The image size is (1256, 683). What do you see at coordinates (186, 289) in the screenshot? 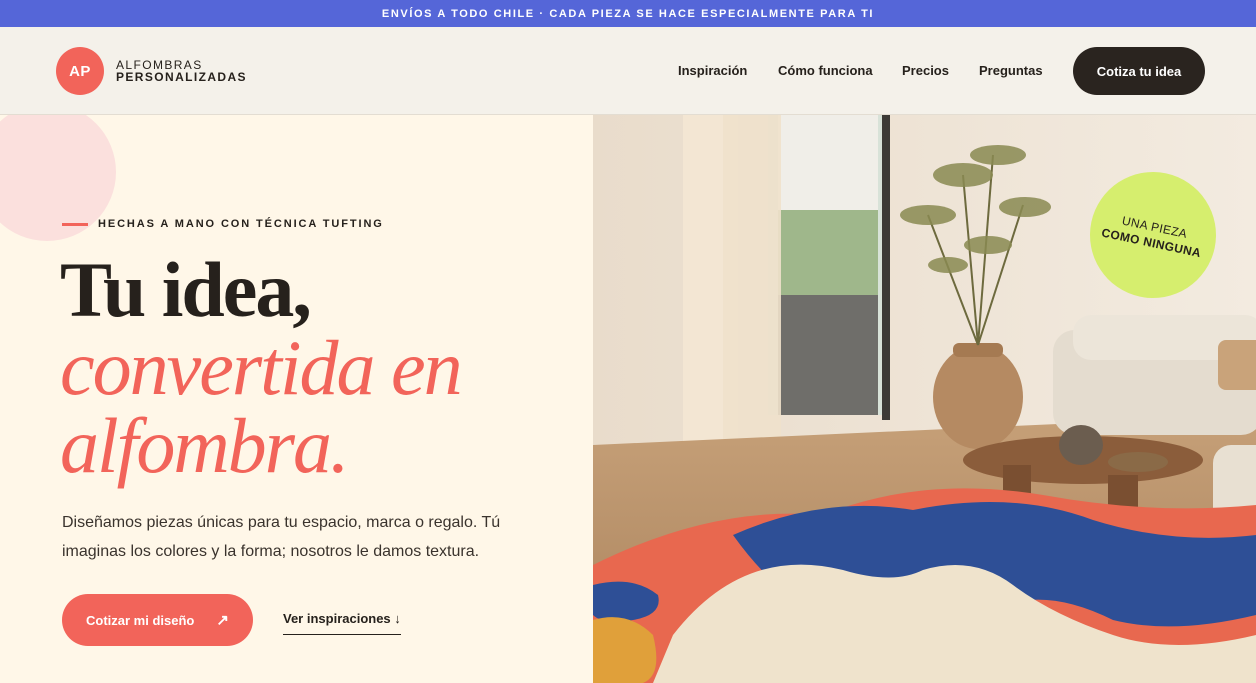
I see `hero-headline: Tu idea,` at bounding box center [186, 289].